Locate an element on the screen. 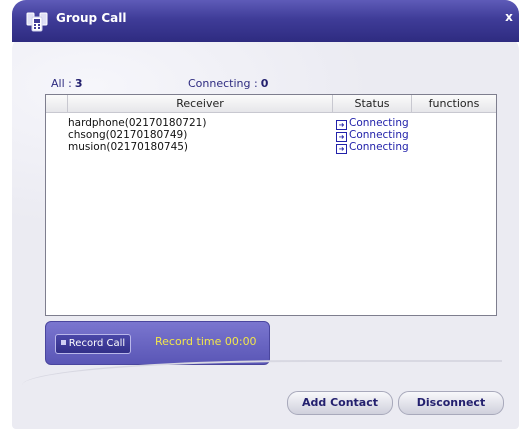 The image size is (519, 429). record-call-label: Record Call is located at coordinates (97, 343).